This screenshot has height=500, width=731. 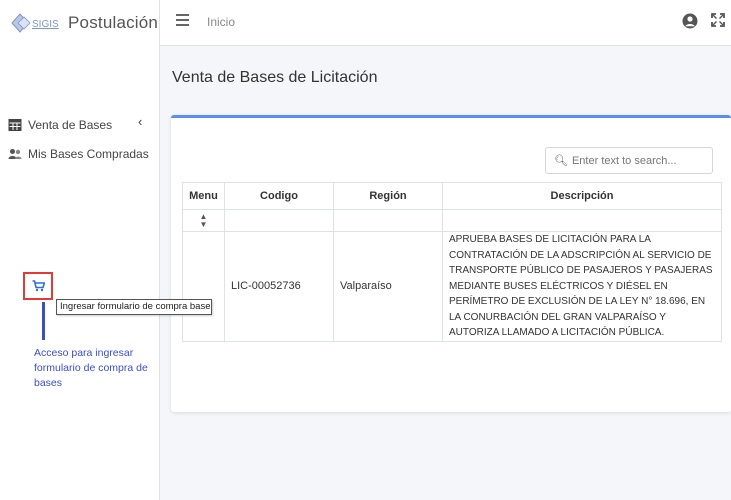 I want to click on sort-cell: ▲ ▼, so click(x=203, y=220).